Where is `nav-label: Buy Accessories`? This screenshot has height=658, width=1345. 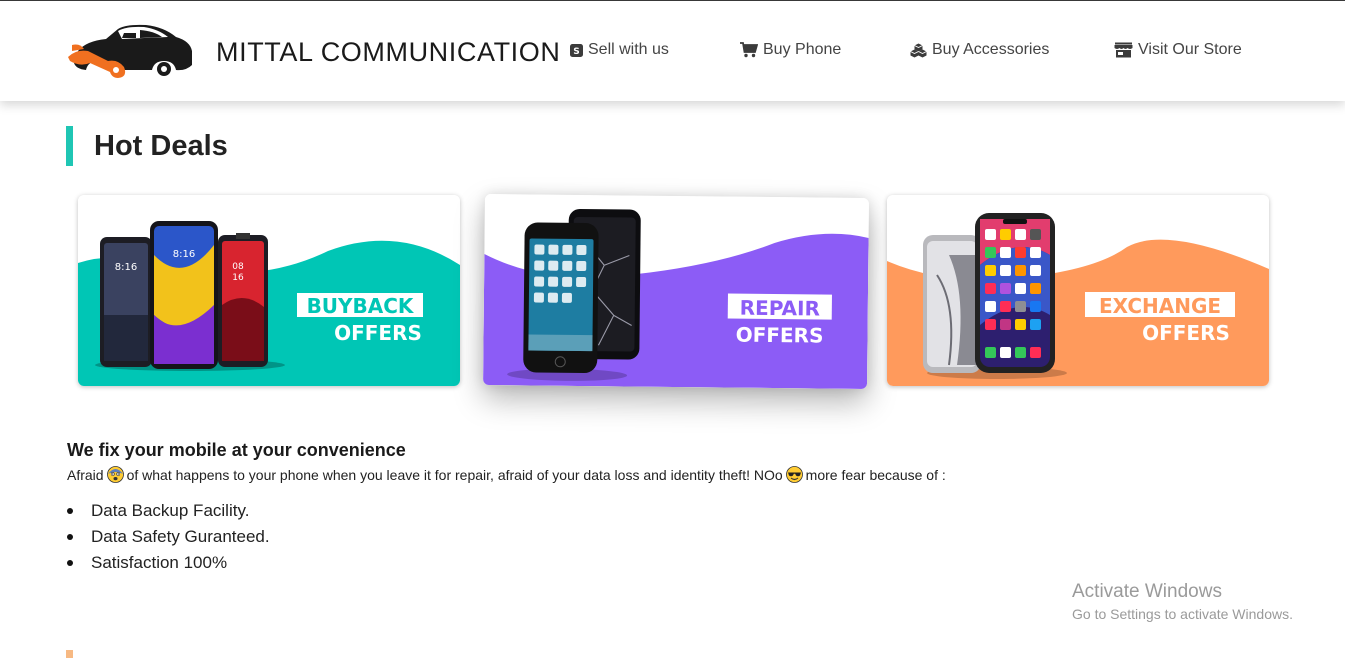
nav-label: Buy Accessories is located at coordinates (991, 49).